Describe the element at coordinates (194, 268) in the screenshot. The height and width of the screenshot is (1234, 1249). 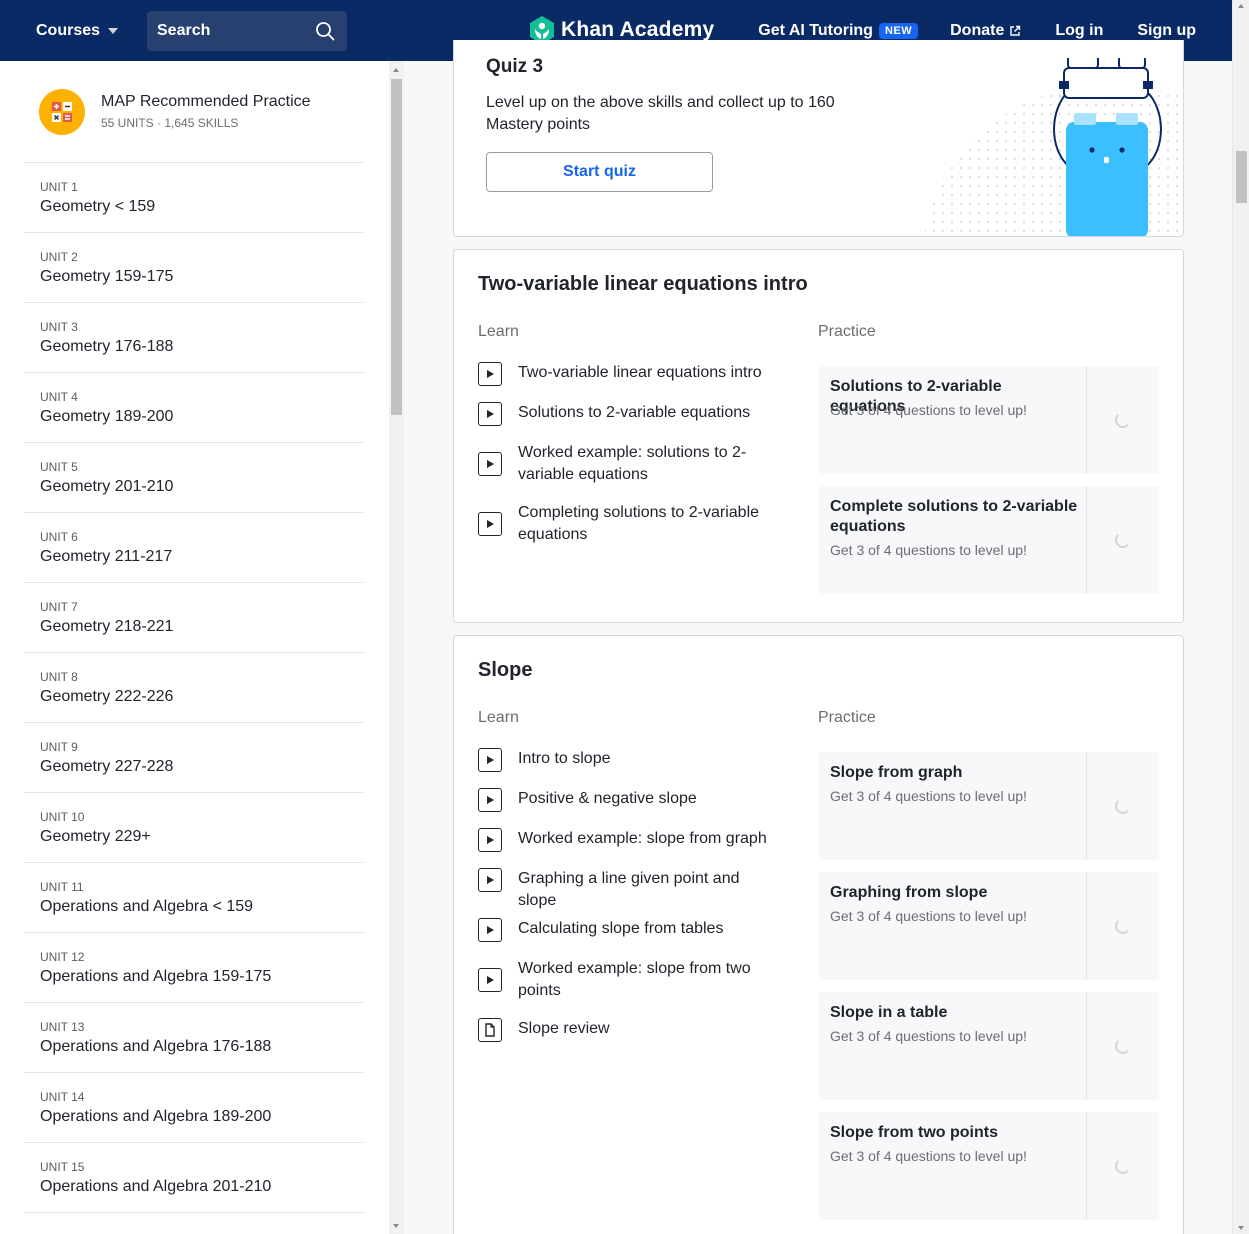
I see `unit-item: UNIT 2 Geometry 159-175` at that location.